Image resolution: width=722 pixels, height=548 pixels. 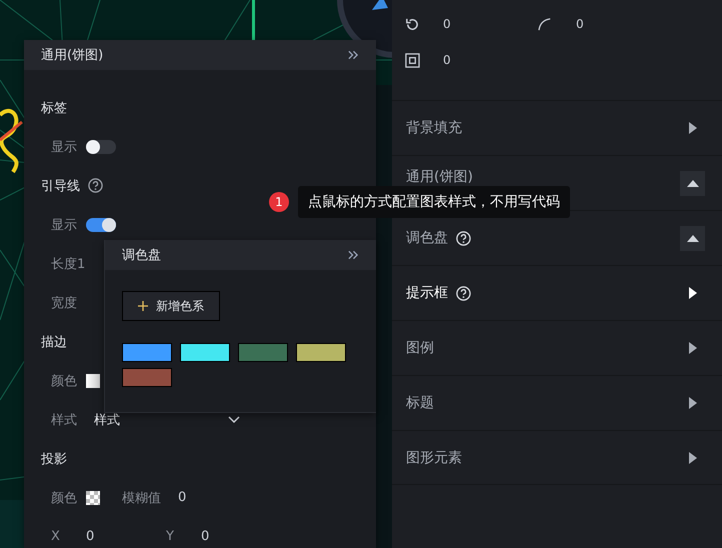 What do you see at coordinates (64, 303) in the screenshot?
I see `field-label: 宽度` at bounding box center [64, 303].